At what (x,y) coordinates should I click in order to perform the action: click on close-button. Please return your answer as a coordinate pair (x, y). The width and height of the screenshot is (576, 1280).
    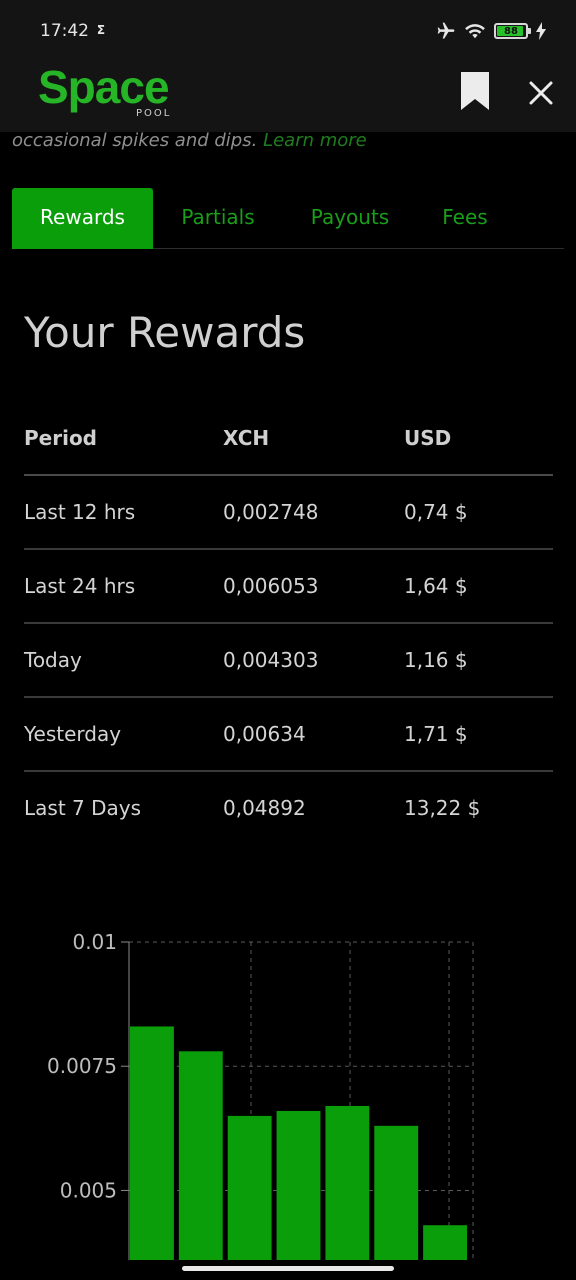
    Looking at the image, I should click on (541, 93).